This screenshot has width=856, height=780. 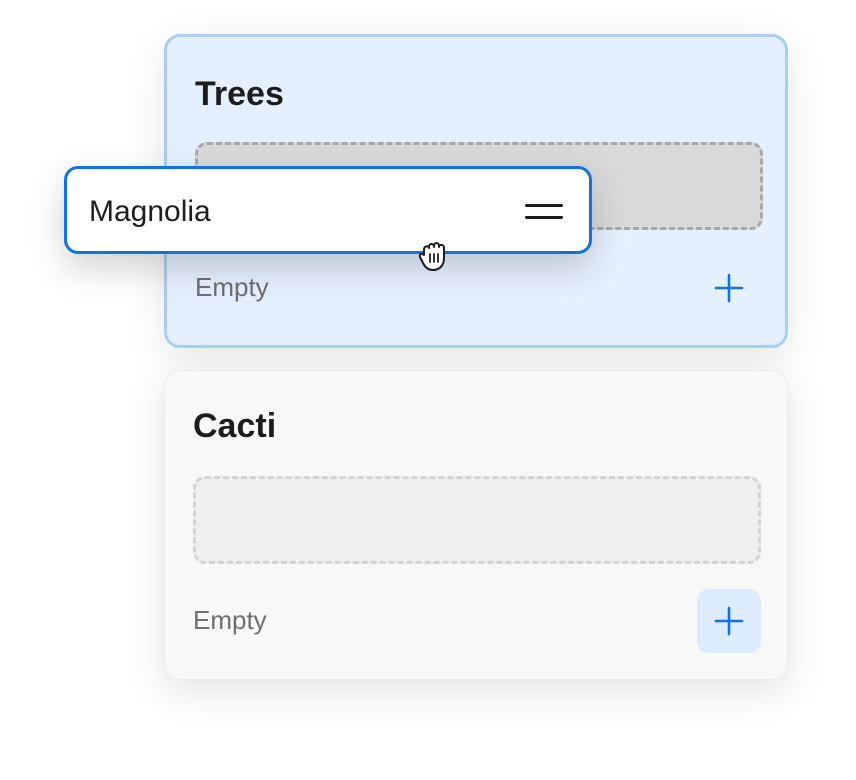 What do you see at coordinates (150, 211) in the screenshot?
I see `item-label: Magnolia` at bounding box center [150, 211].